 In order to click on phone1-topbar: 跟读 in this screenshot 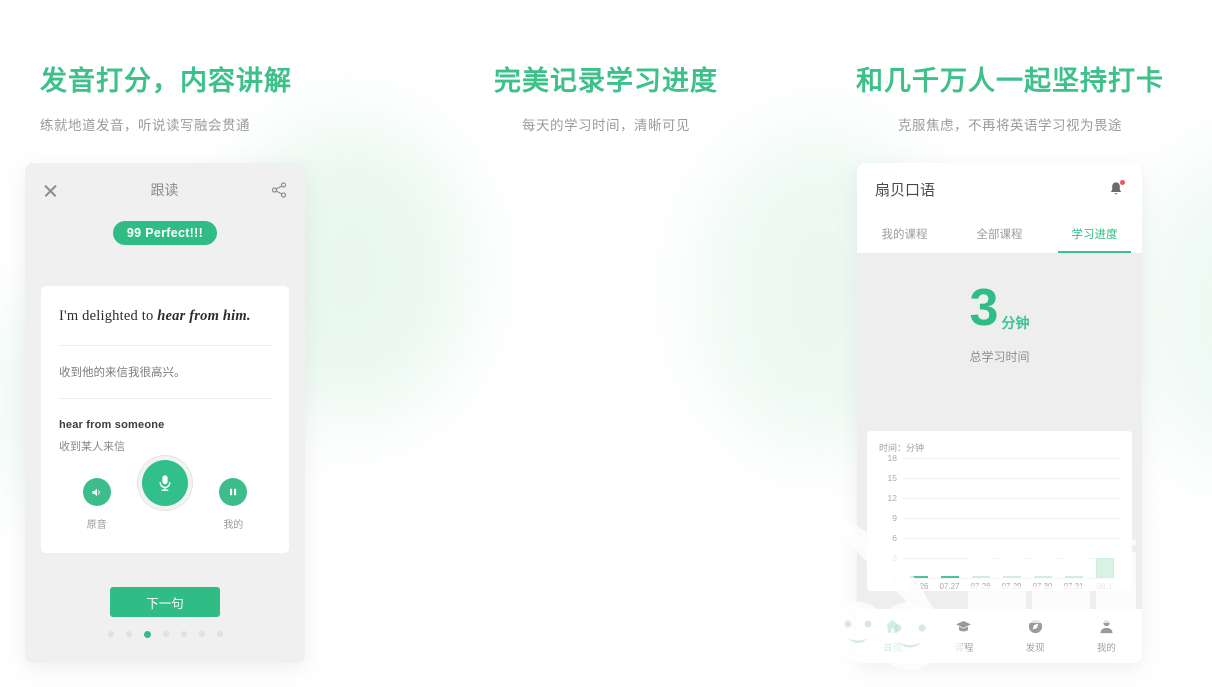, I will do `click(165, 190)`.